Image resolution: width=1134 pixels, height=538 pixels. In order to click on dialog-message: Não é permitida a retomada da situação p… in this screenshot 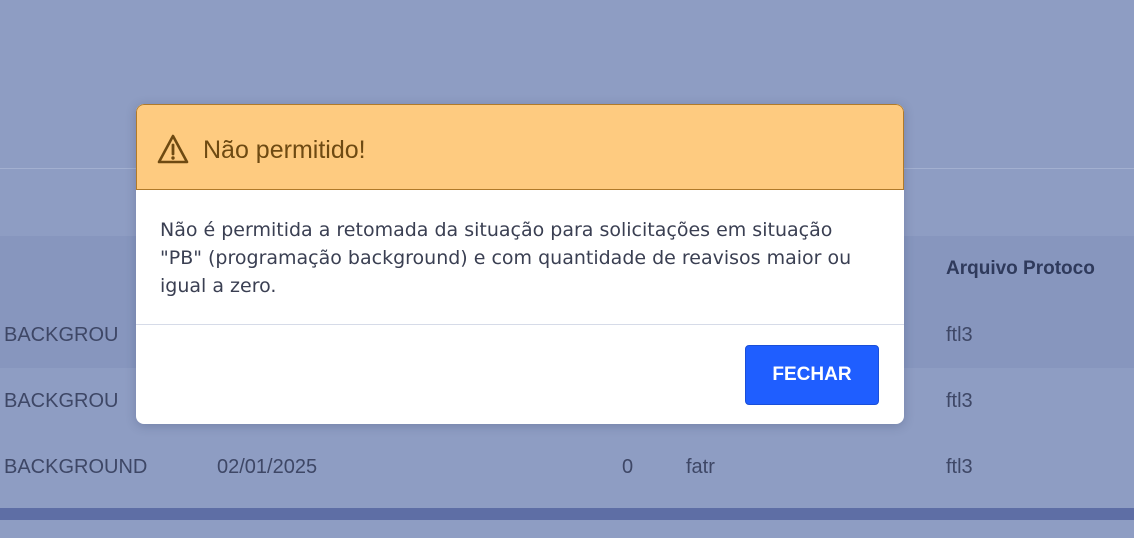, I will do `click(506, 258)`.